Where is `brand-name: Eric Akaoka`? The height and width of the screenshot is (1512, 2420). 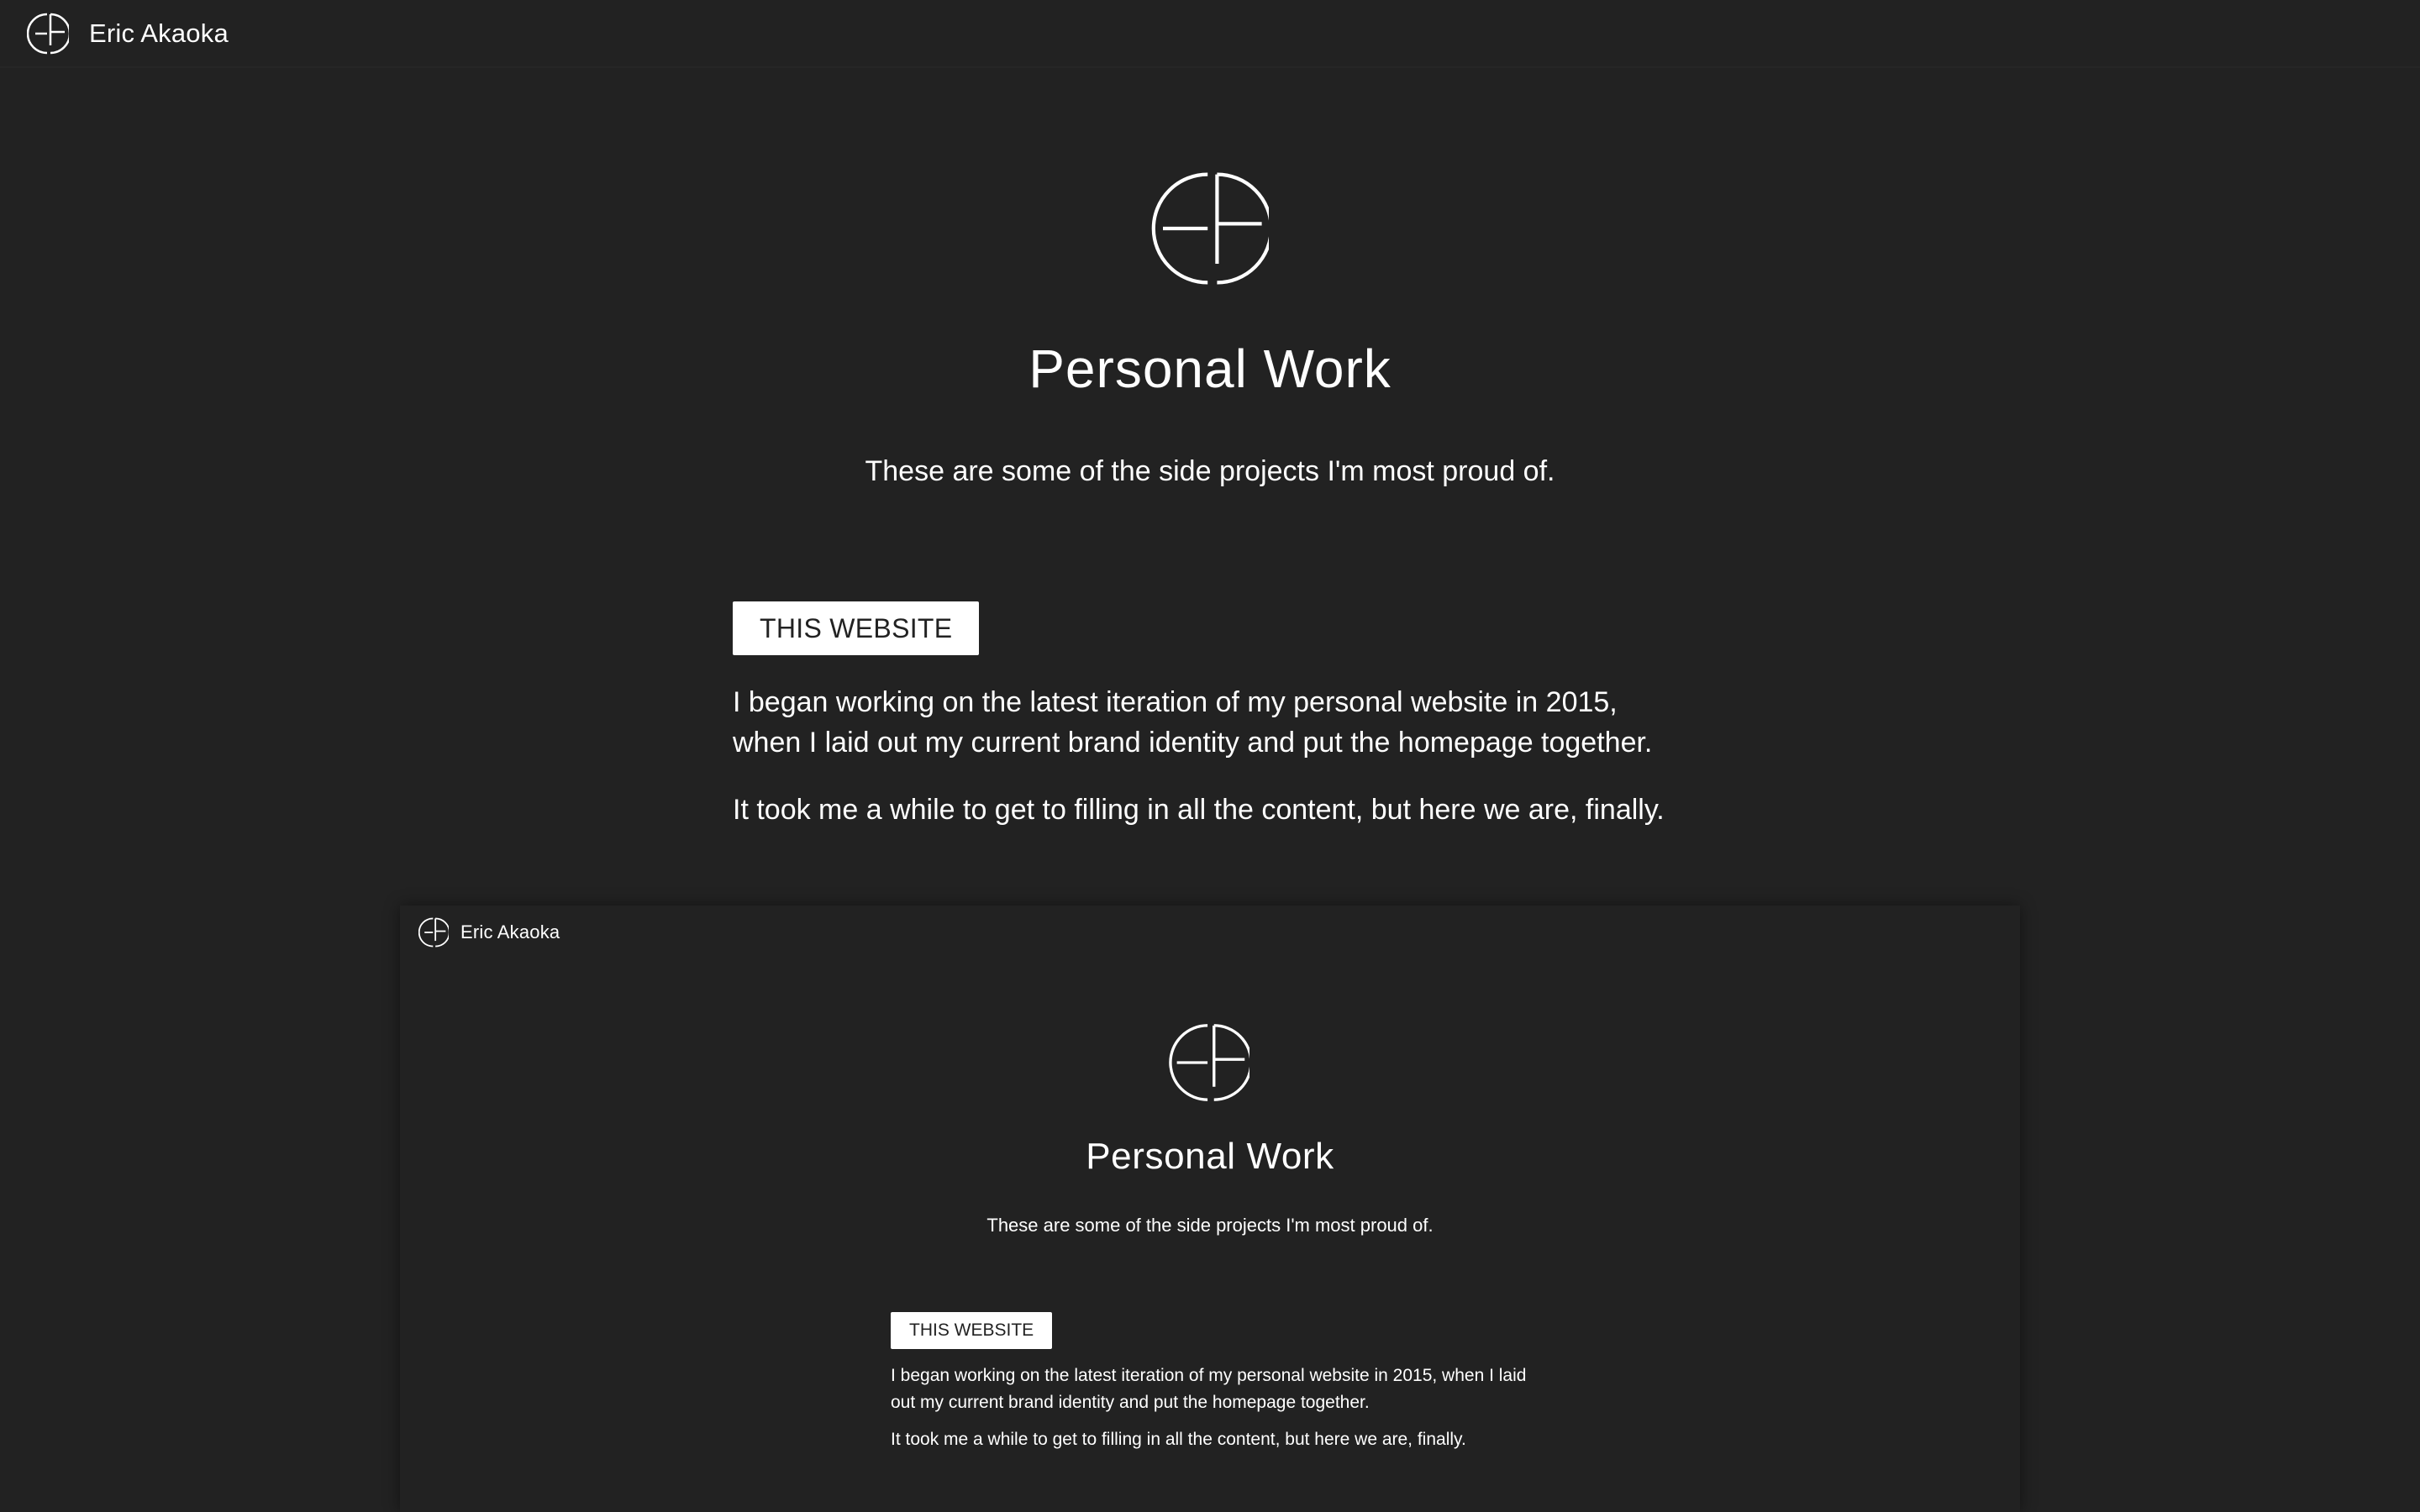 brand-name: Eric Akaoka is located at coordinates (159, 33).